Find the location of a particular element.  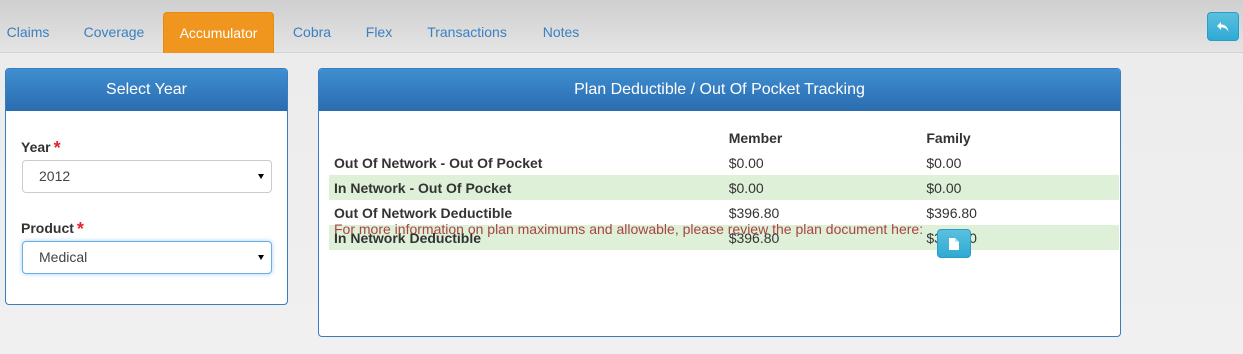

column-header-label is located at coordinates (526, 137).